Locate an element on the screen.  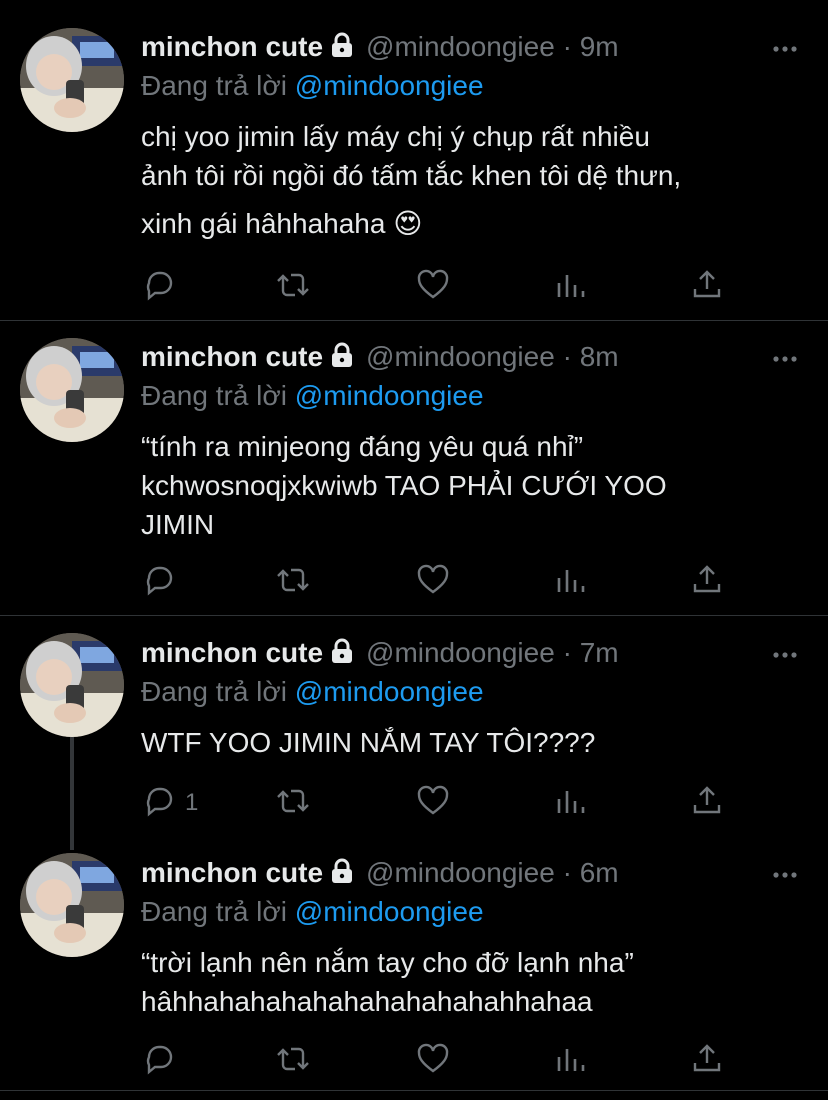
timestamp: 6m is located at coordinates (599, 873).